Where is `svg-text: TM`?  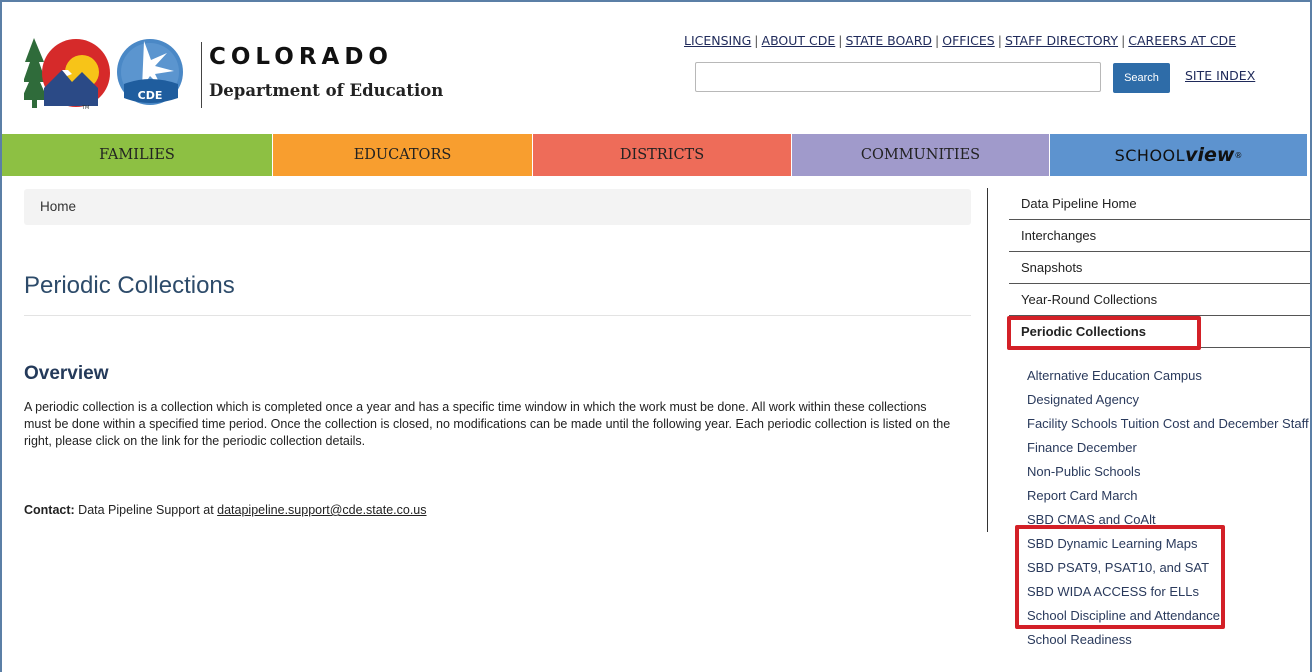 svg-text: TM is located at coordinates (85, 107).